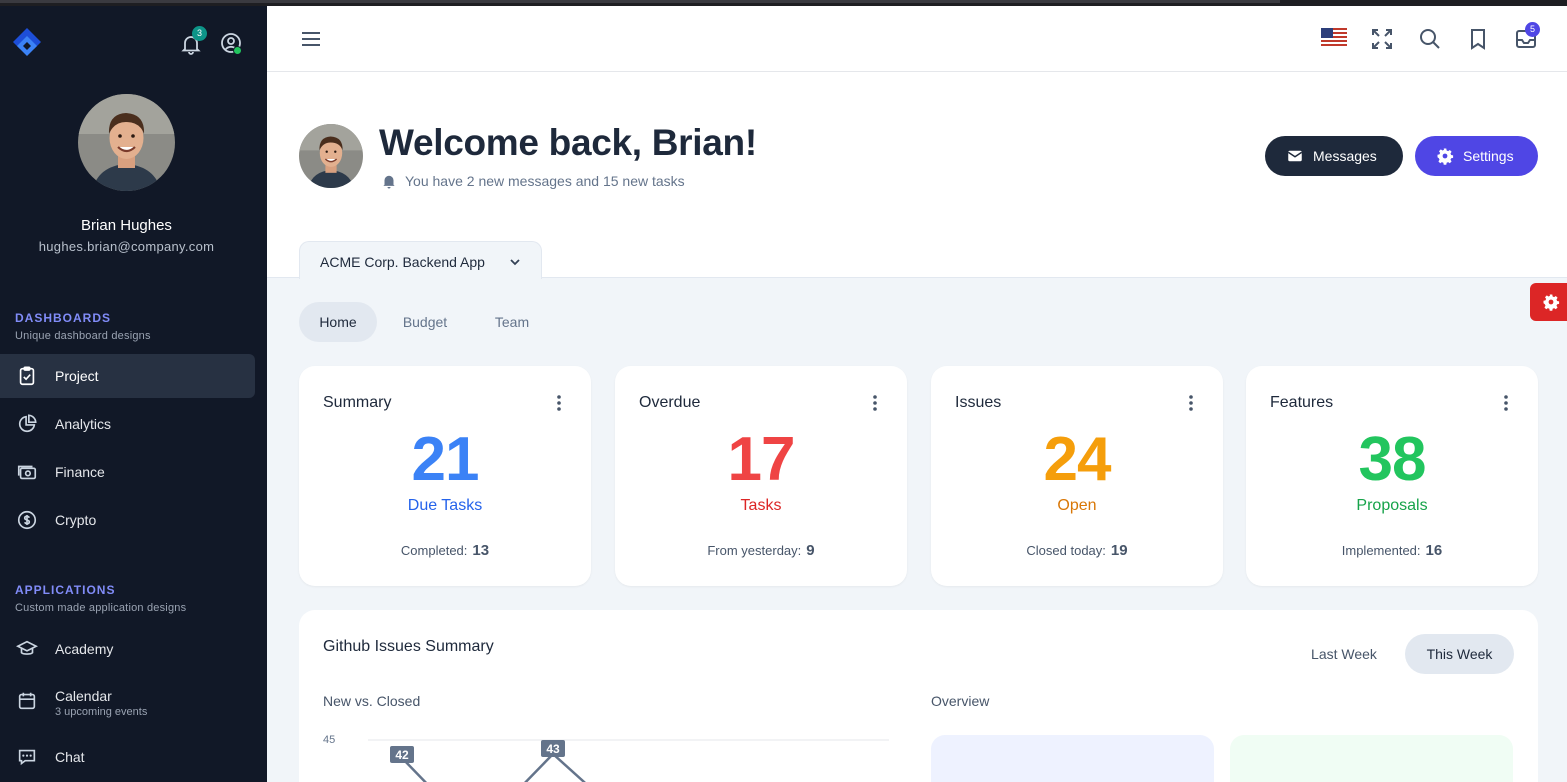 The width and height of the screenshot is (1567, 782). Describe the element at coordinates (568, 142) in the screenshot. I see `page-title: Welcome back, Brian!` at that location.